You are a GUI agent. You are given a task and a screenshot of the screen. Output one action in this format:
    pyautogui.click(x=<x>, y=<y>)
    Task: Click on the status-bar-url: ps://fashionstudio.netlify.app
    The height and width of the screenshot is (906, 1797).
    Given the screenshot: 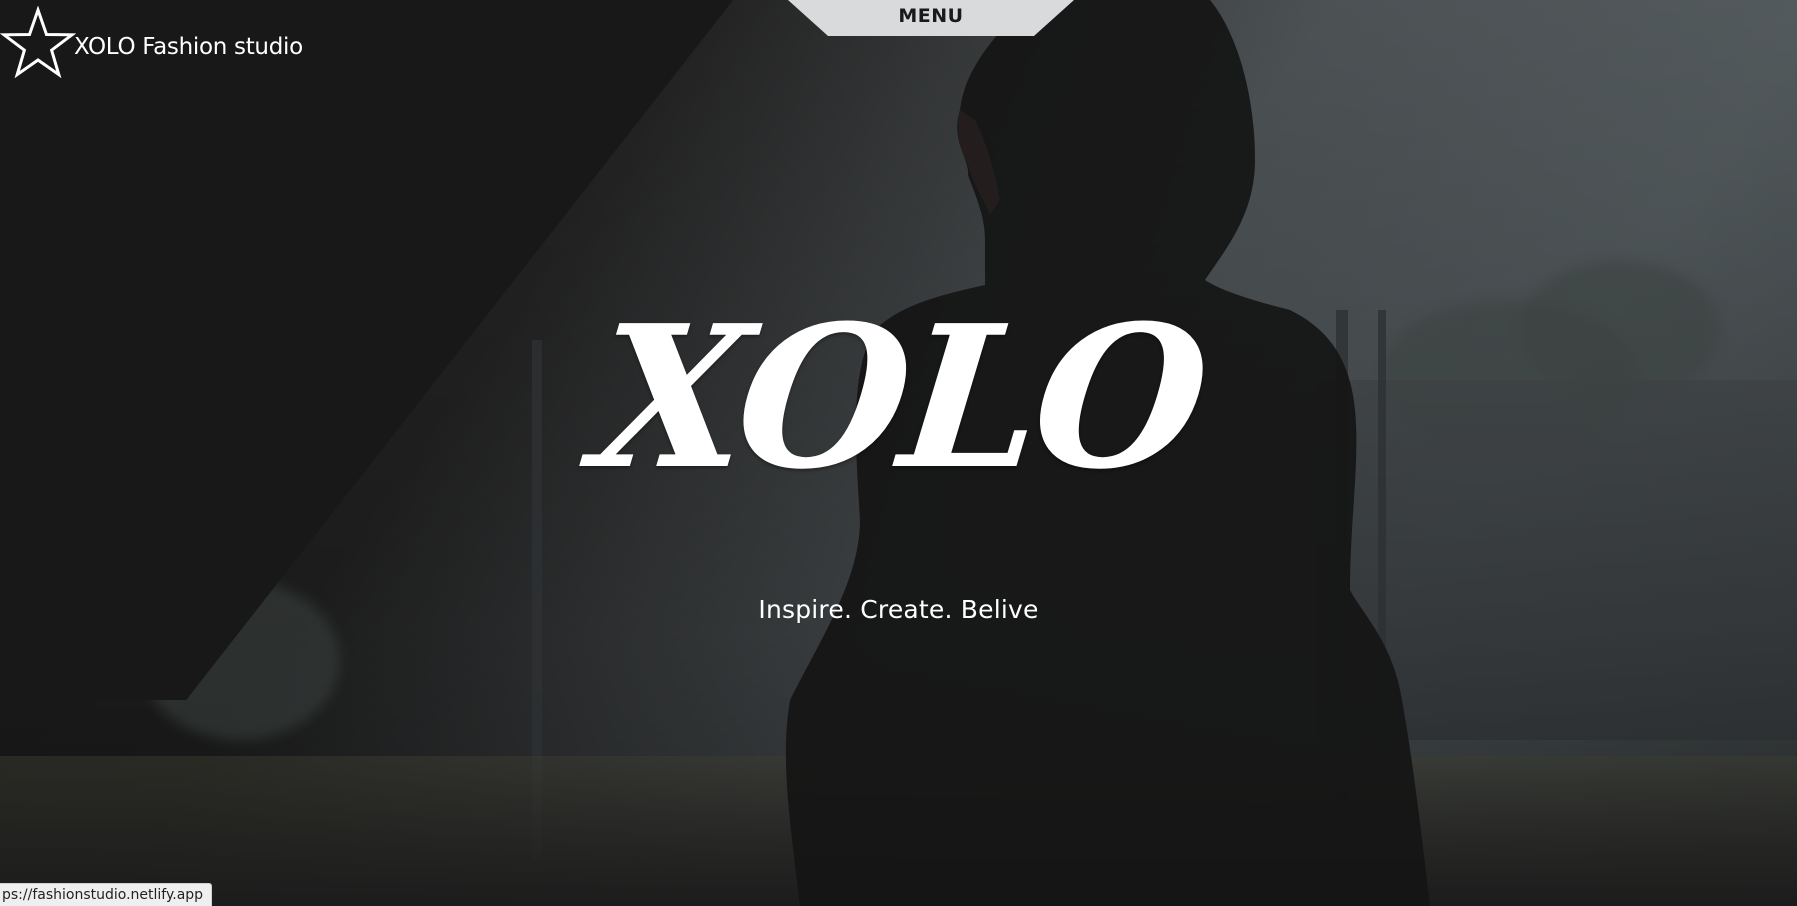 What is the action you would take?
    pyautogui.click(x=106, y=894)
    